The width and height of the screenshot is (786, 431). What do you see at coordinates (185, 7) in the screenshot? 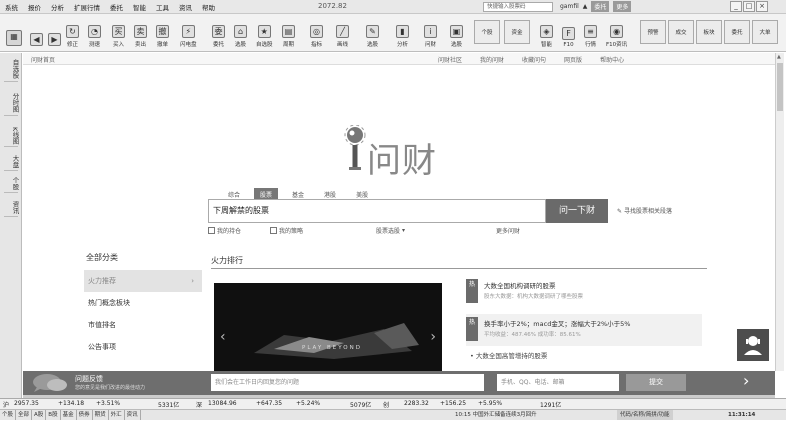
I see `menu-news: 资讯` at bounding box center [185, 7].